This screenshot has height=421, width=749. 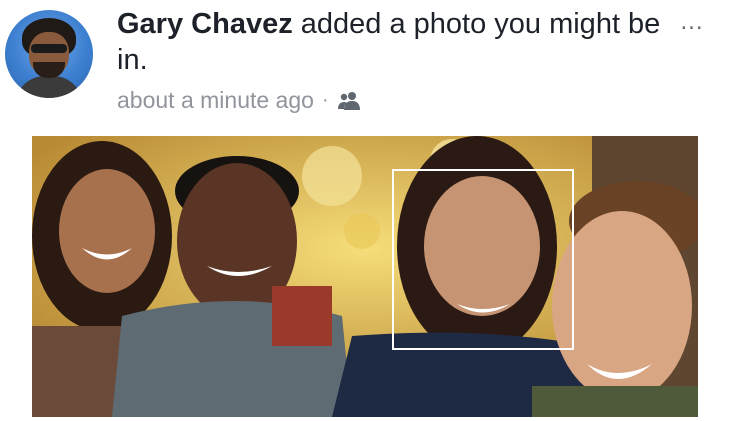 I want to click on avatar-shirt, so click(x=49, y=87).